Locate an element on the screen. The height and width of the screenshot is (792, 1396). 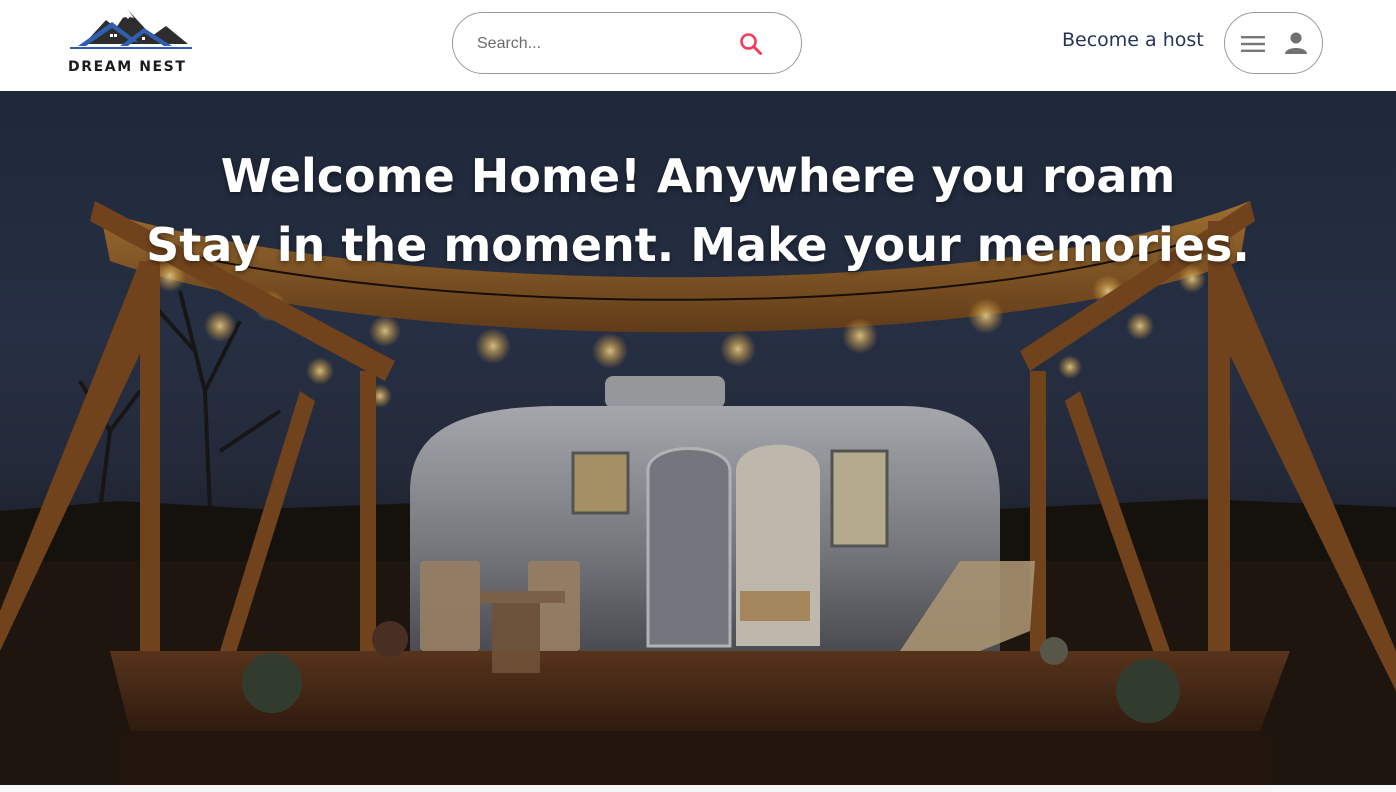
hero-headline-line-2: Stay in the moment. Make your memories. is located at coordinates (698, 245).